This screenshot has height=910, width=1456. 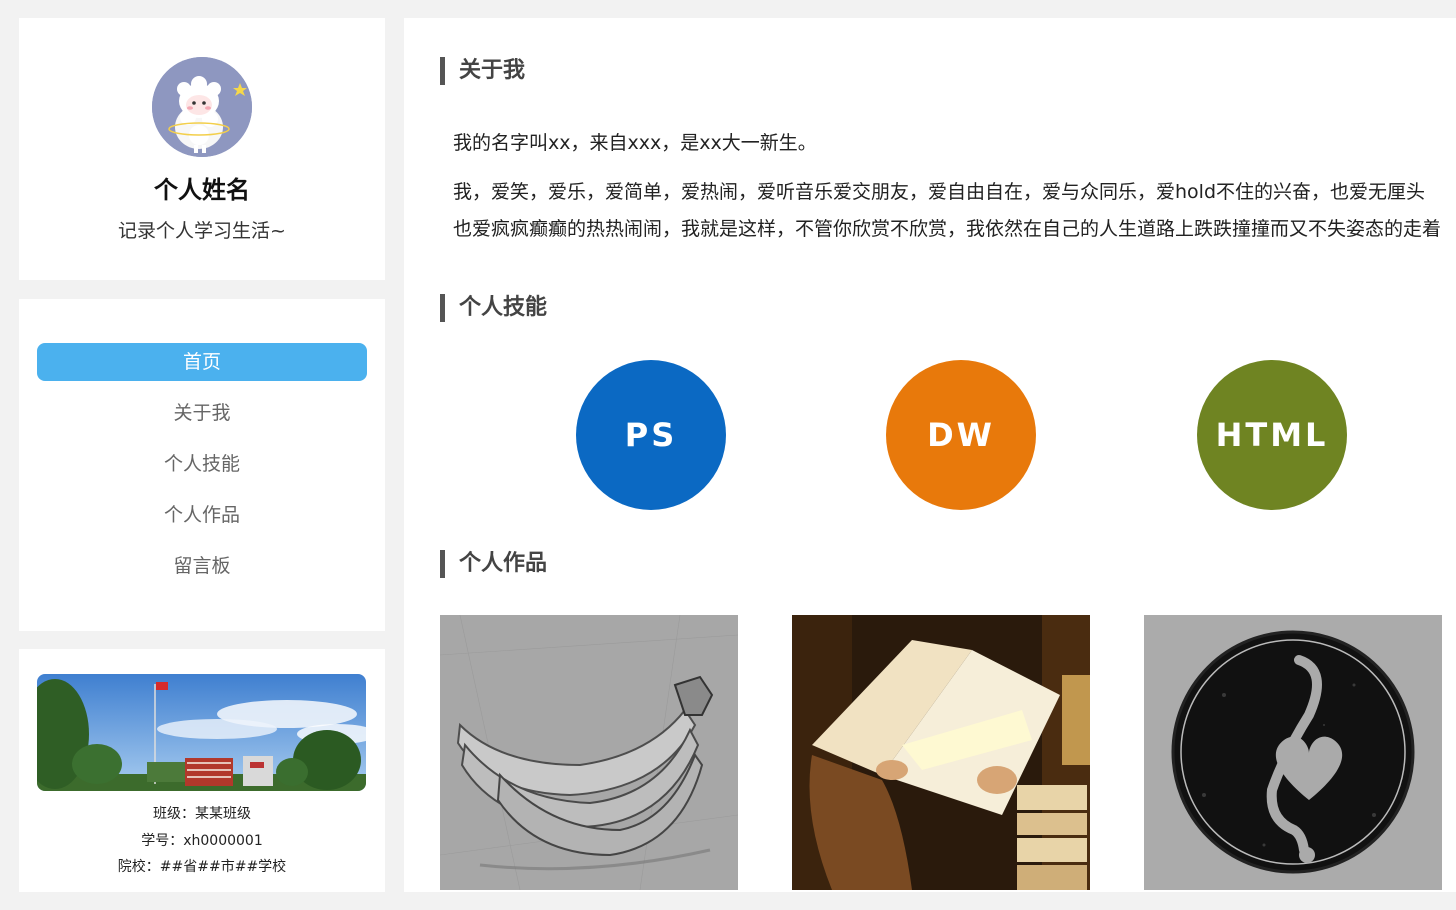 I want to click on about-intro: 我的名字叫xx，来自xxx，是xx大一新生。, so click(x=635, y=143).